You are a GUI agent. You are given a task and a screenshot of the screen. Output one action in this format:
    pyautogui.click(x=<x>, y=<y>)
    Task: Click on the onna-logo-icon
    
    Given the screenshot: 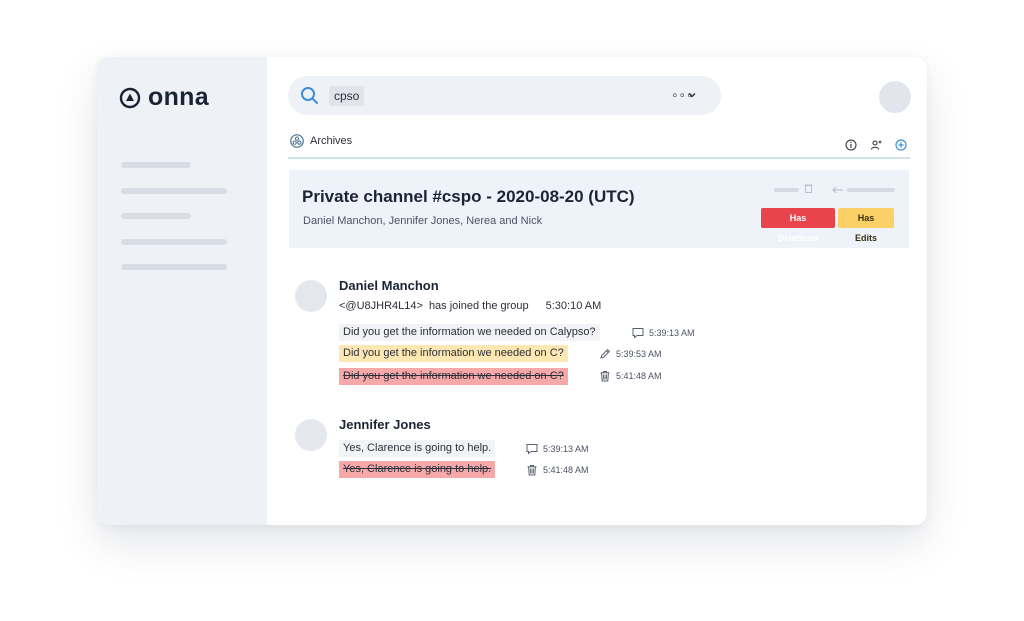 What is the action you would take?
    pyautogui.click(x=130, y=97)
    